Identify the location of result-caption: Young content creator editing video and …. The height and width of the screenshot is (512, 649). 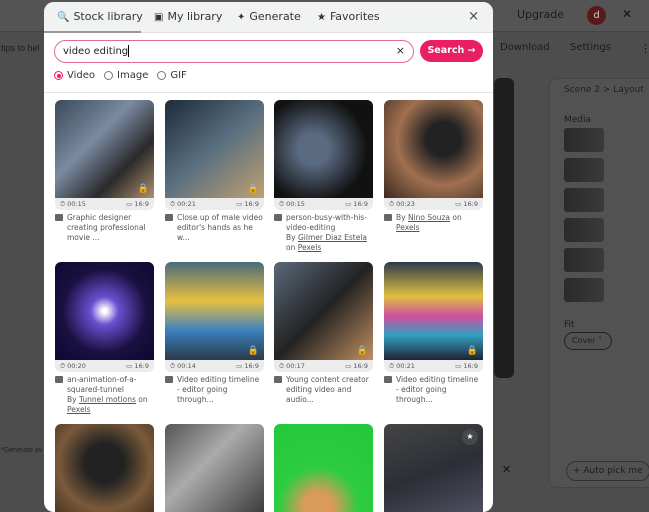
(323, 390).